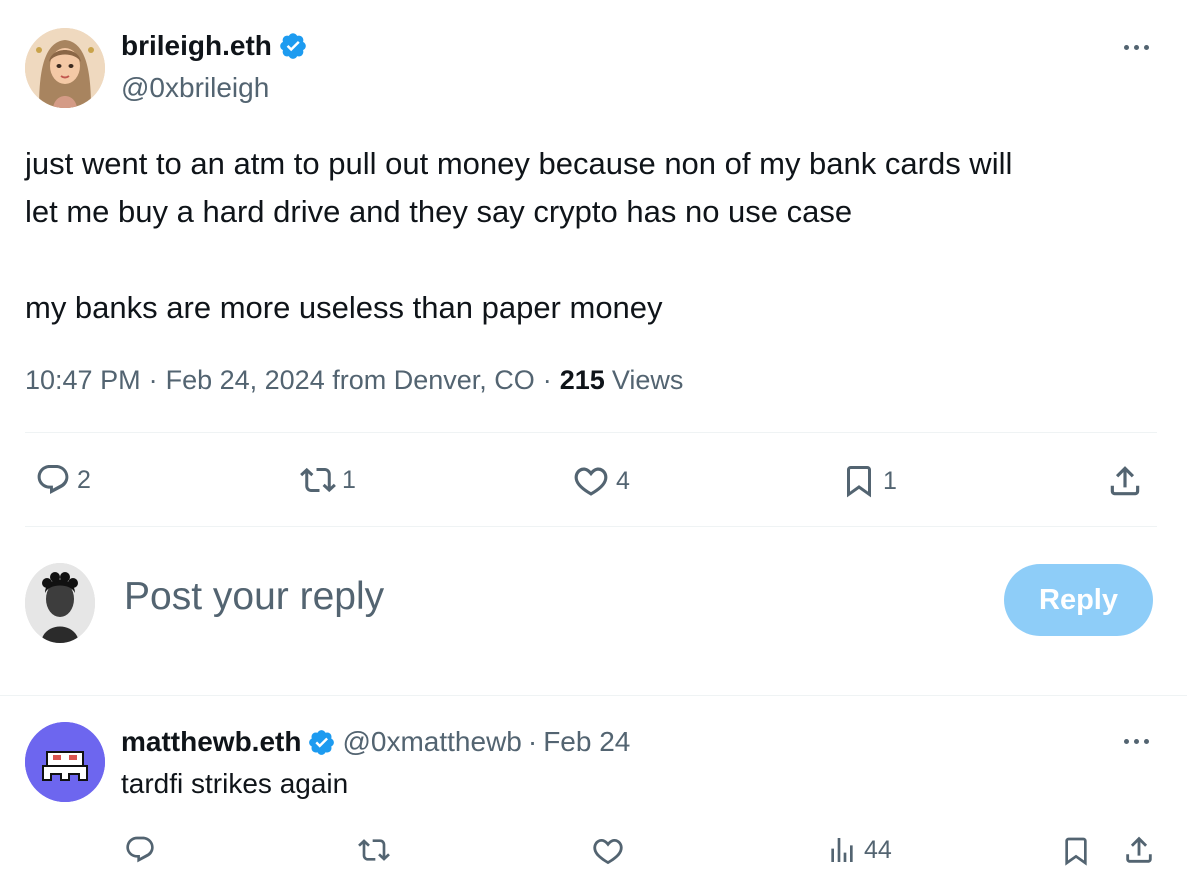  Describe the element at coordinates (859, 850) in the screenshot. I see `views-action: 44` at that location.